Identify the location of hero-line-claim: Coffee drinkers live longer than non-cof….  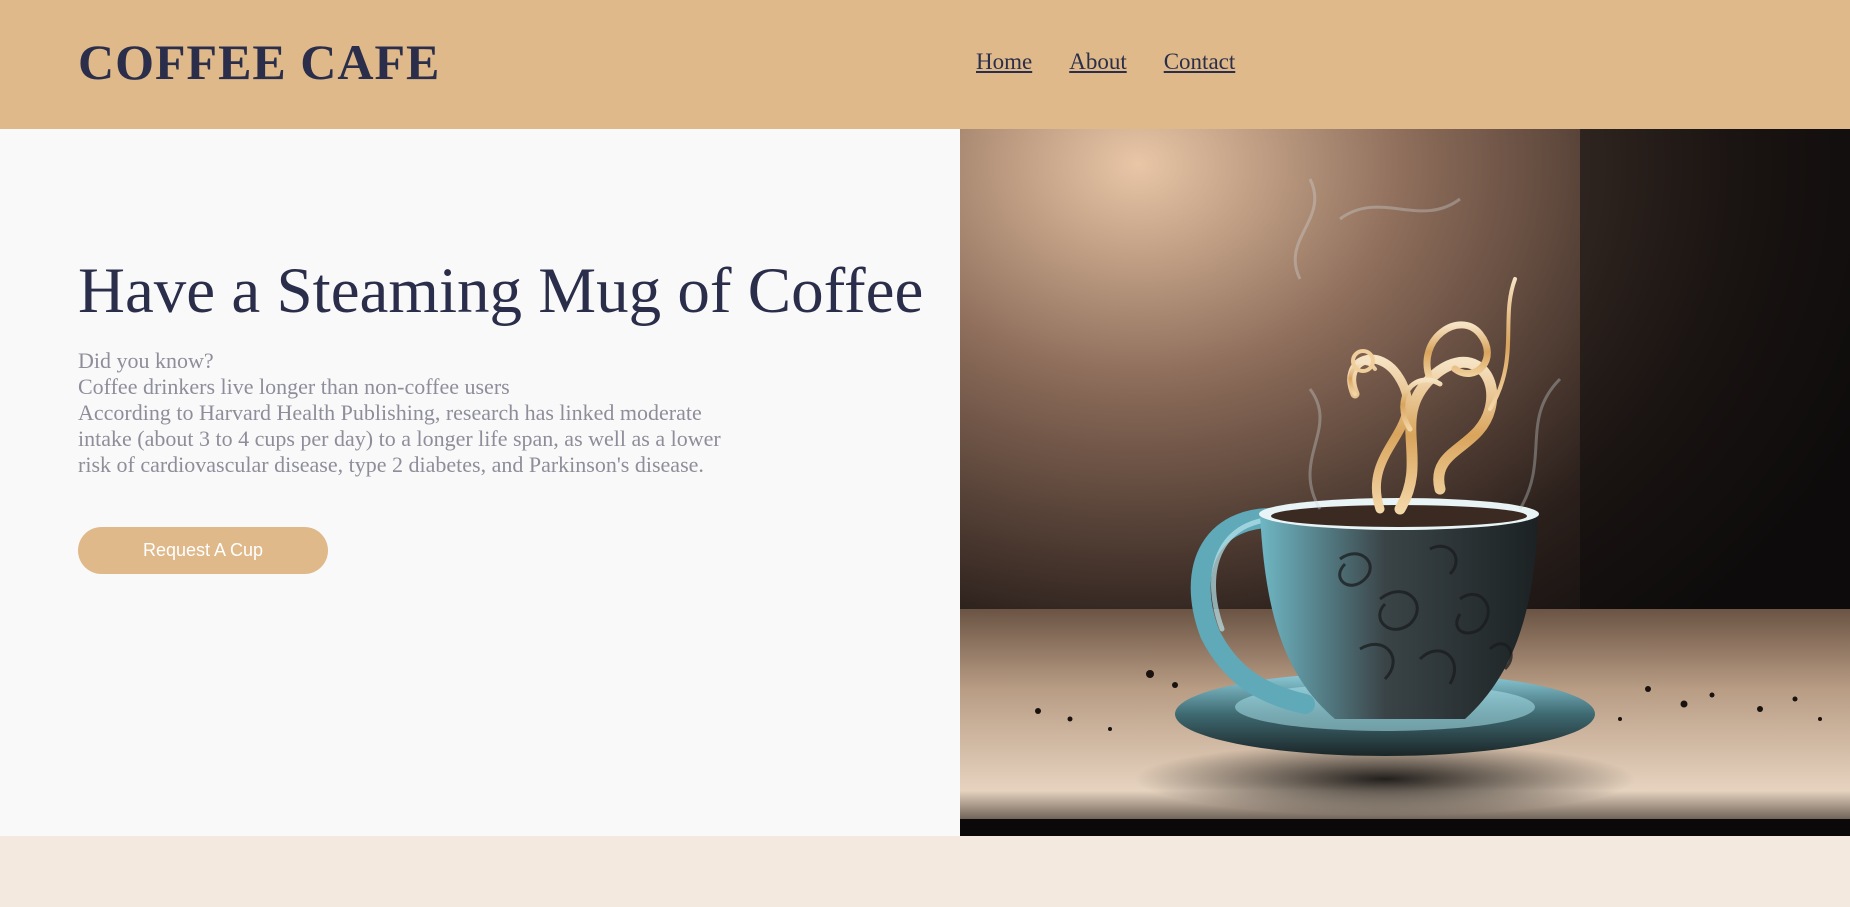
(294, 386).